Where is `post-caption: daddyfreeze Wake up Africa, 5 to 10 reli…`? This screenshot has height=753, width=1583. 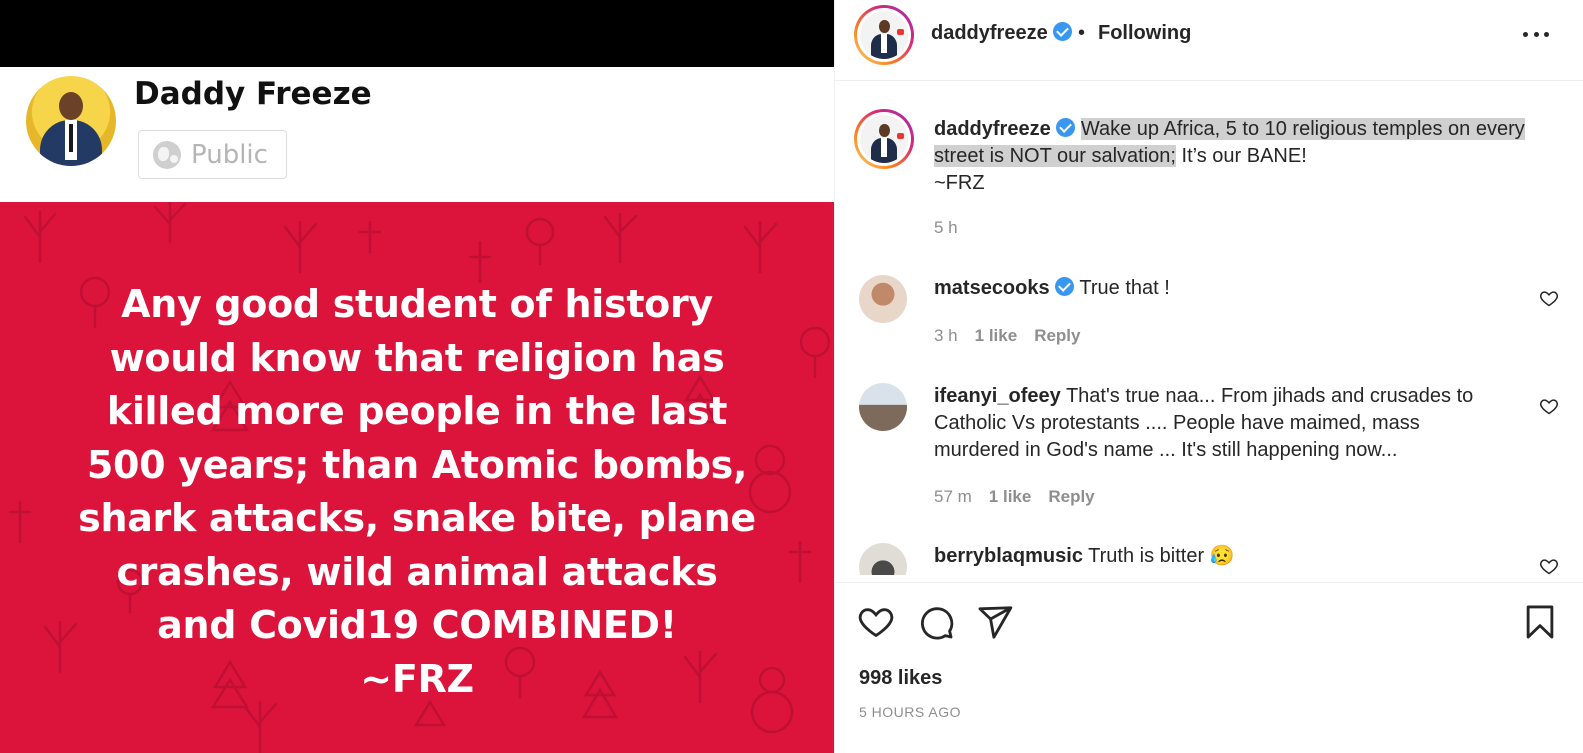
post-caption: daddyfreeze Wake up Africa, 5 to 10 reli… is located at coordinates (1244, 156).